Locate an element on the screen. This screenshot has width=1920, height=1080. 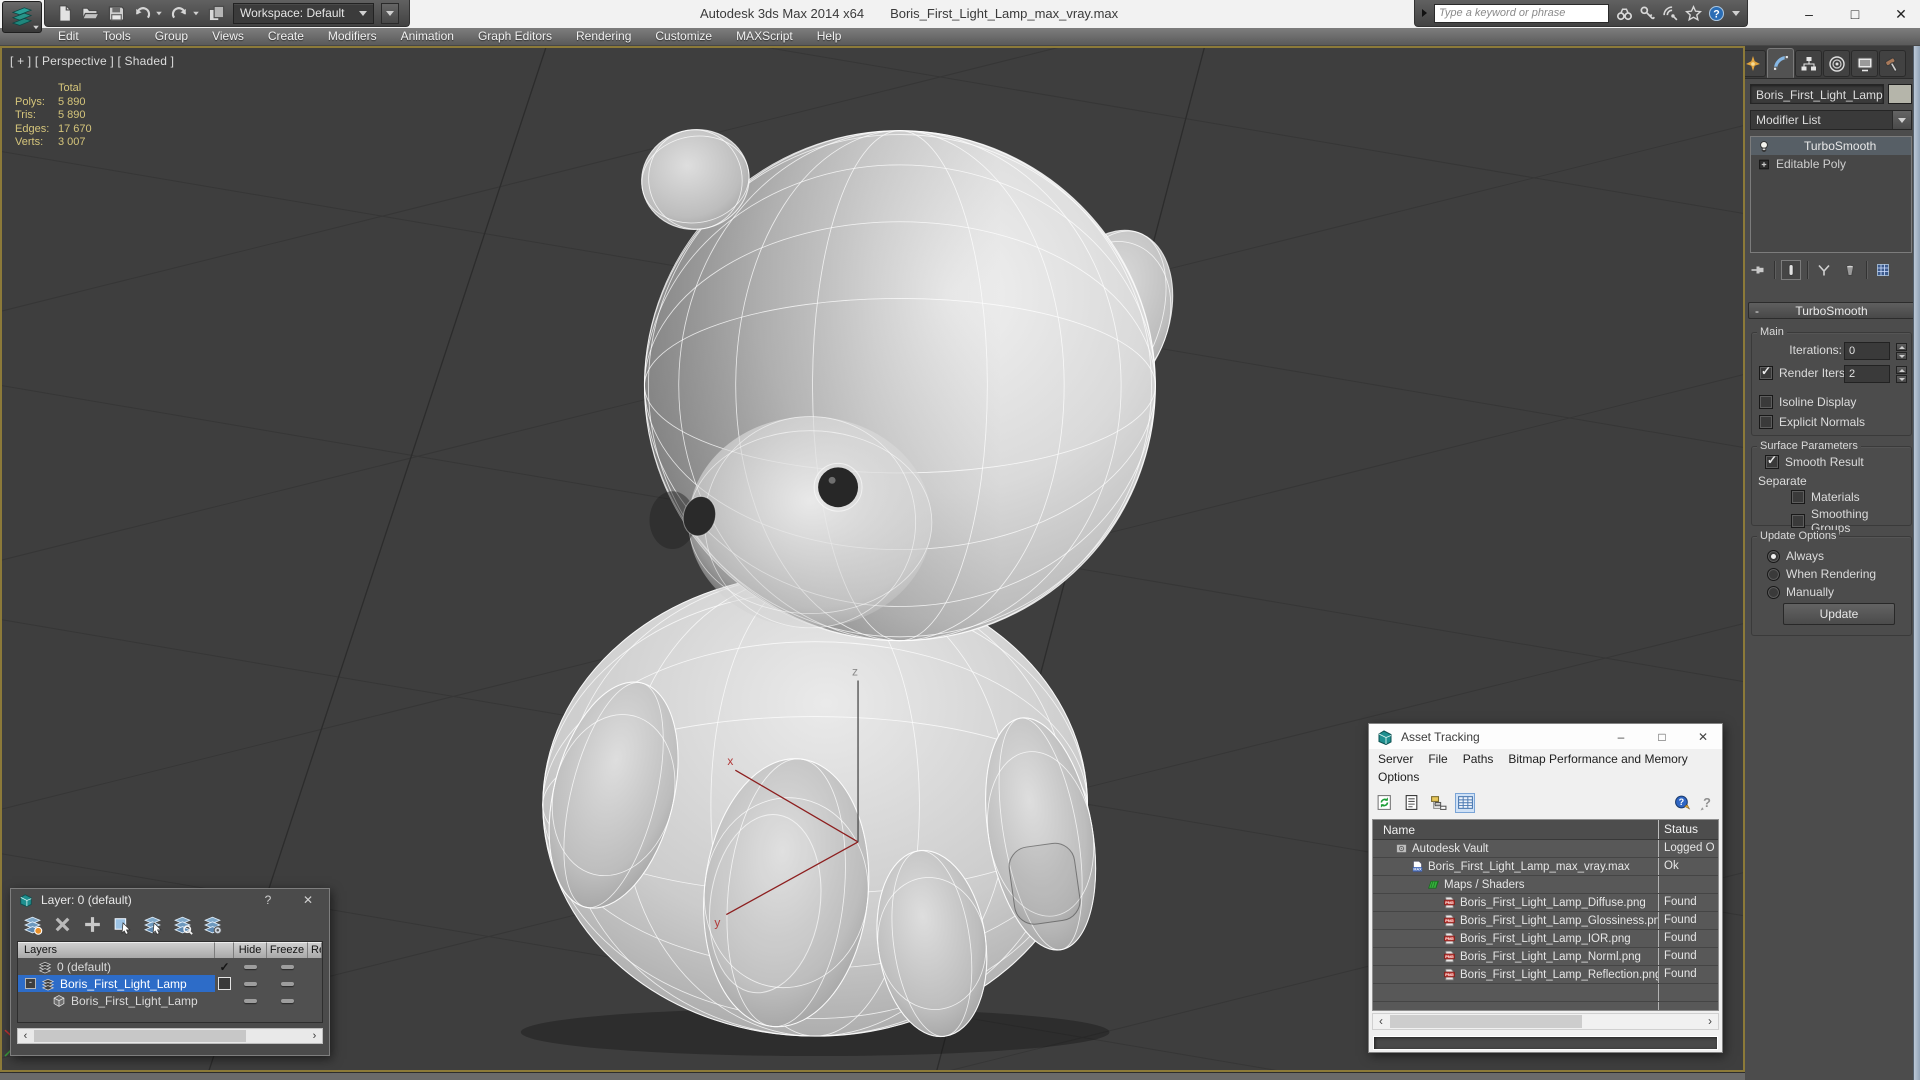
menu-graph-editors: Graph Editors is located at coordinates (515, 36).